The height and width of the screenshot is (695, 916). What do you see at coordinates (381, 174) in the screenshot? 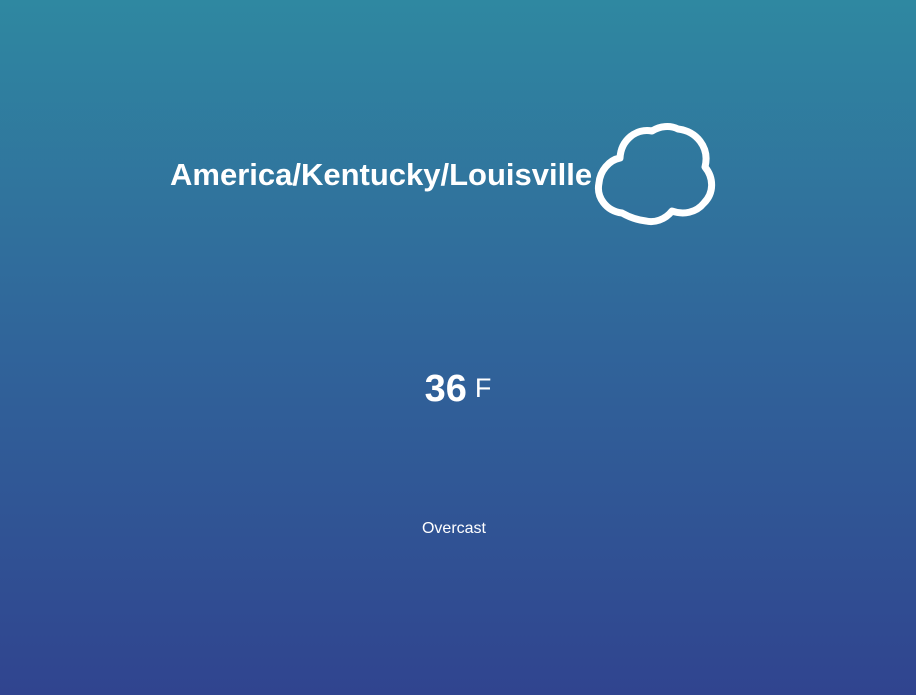
I see `location-name: America/Kentucky/Louisville` at bounding box center [381, 174].